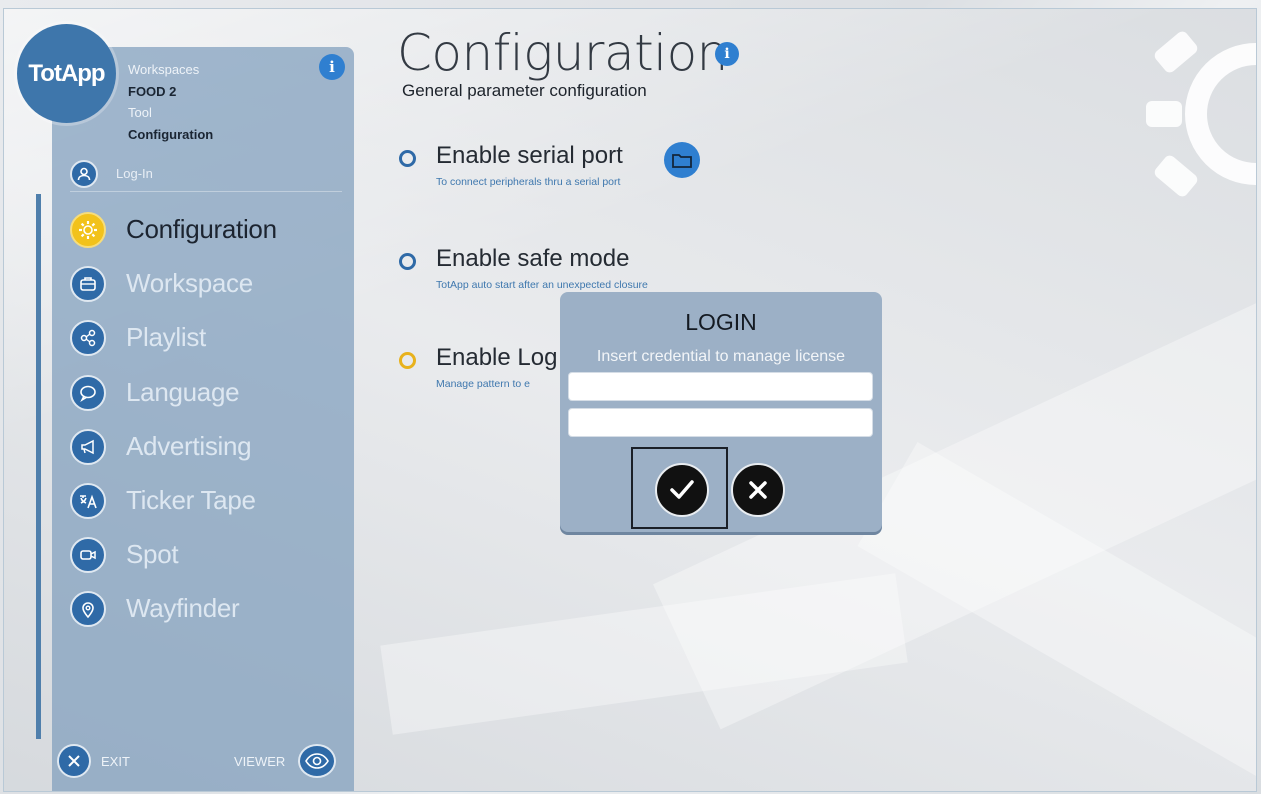  What do you see at coordinates (317, 761) in the screenshot?
I see `eye-icon` at bounding box center [317, 761].